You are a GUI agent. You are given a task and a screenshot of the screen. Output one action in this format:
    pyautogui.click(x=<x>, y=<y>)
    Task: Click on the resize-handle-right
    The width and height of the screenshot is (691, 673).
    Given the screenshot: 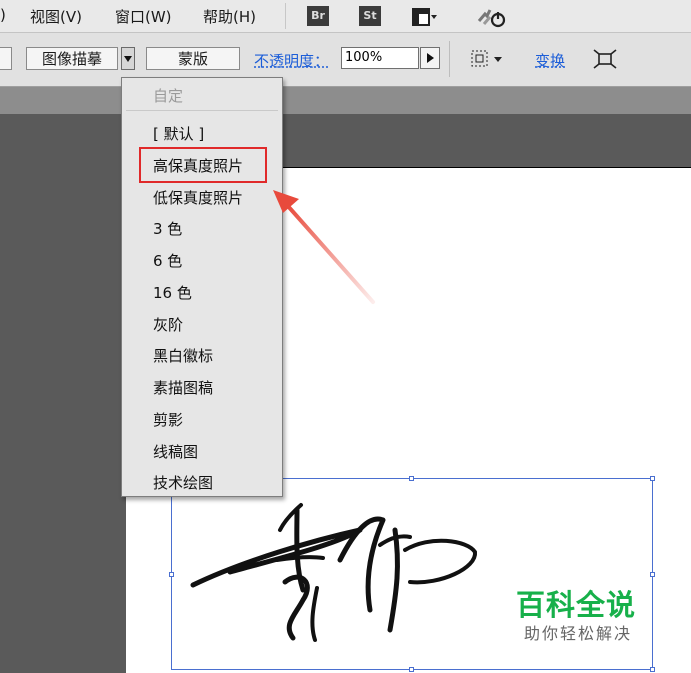 What is the action you would take?
    pyautogui.click(x=652, y=574)
    